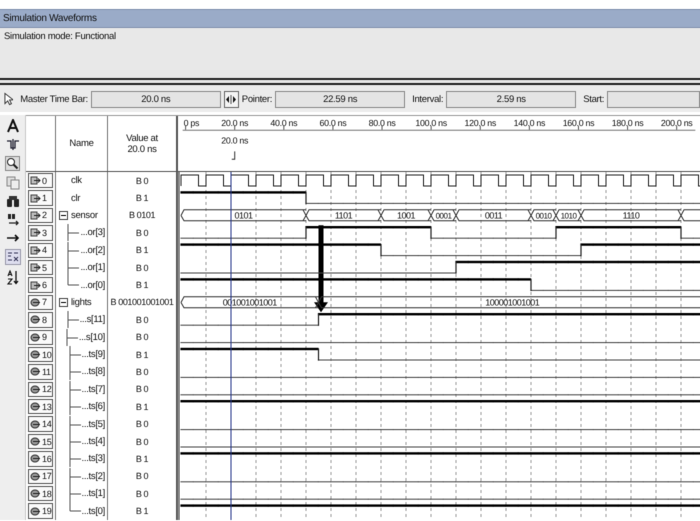 This screenshot has width=700, height=521. Describe the element at coordinates (81, 302) in the screenshot. I see `signal-name: lights` at that location.